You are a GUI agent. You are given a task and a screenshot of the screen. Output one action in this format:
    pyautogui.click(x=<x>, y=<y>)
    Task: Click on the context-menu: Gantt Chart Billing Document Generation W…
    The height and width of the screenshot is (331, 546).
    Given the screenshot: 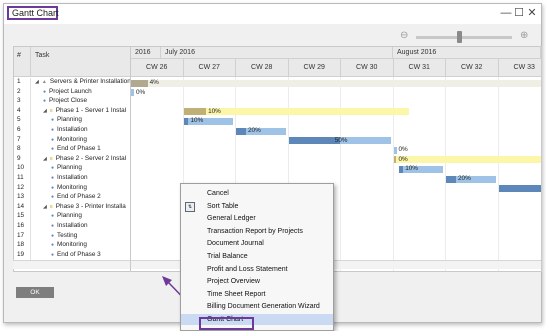 What is the action you would take?
    pyautogui.click(x=257, y=257)
    